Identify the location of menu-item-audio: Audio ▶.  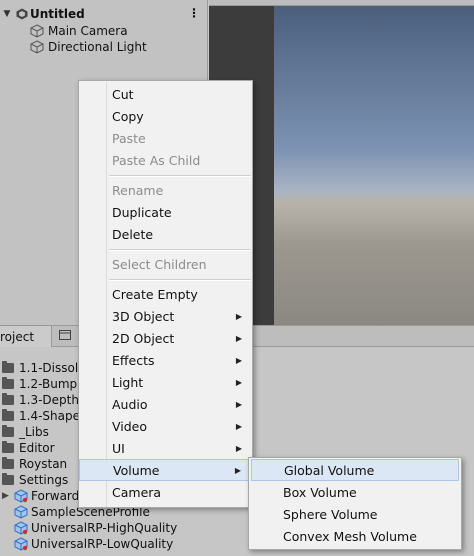
(165, 404).